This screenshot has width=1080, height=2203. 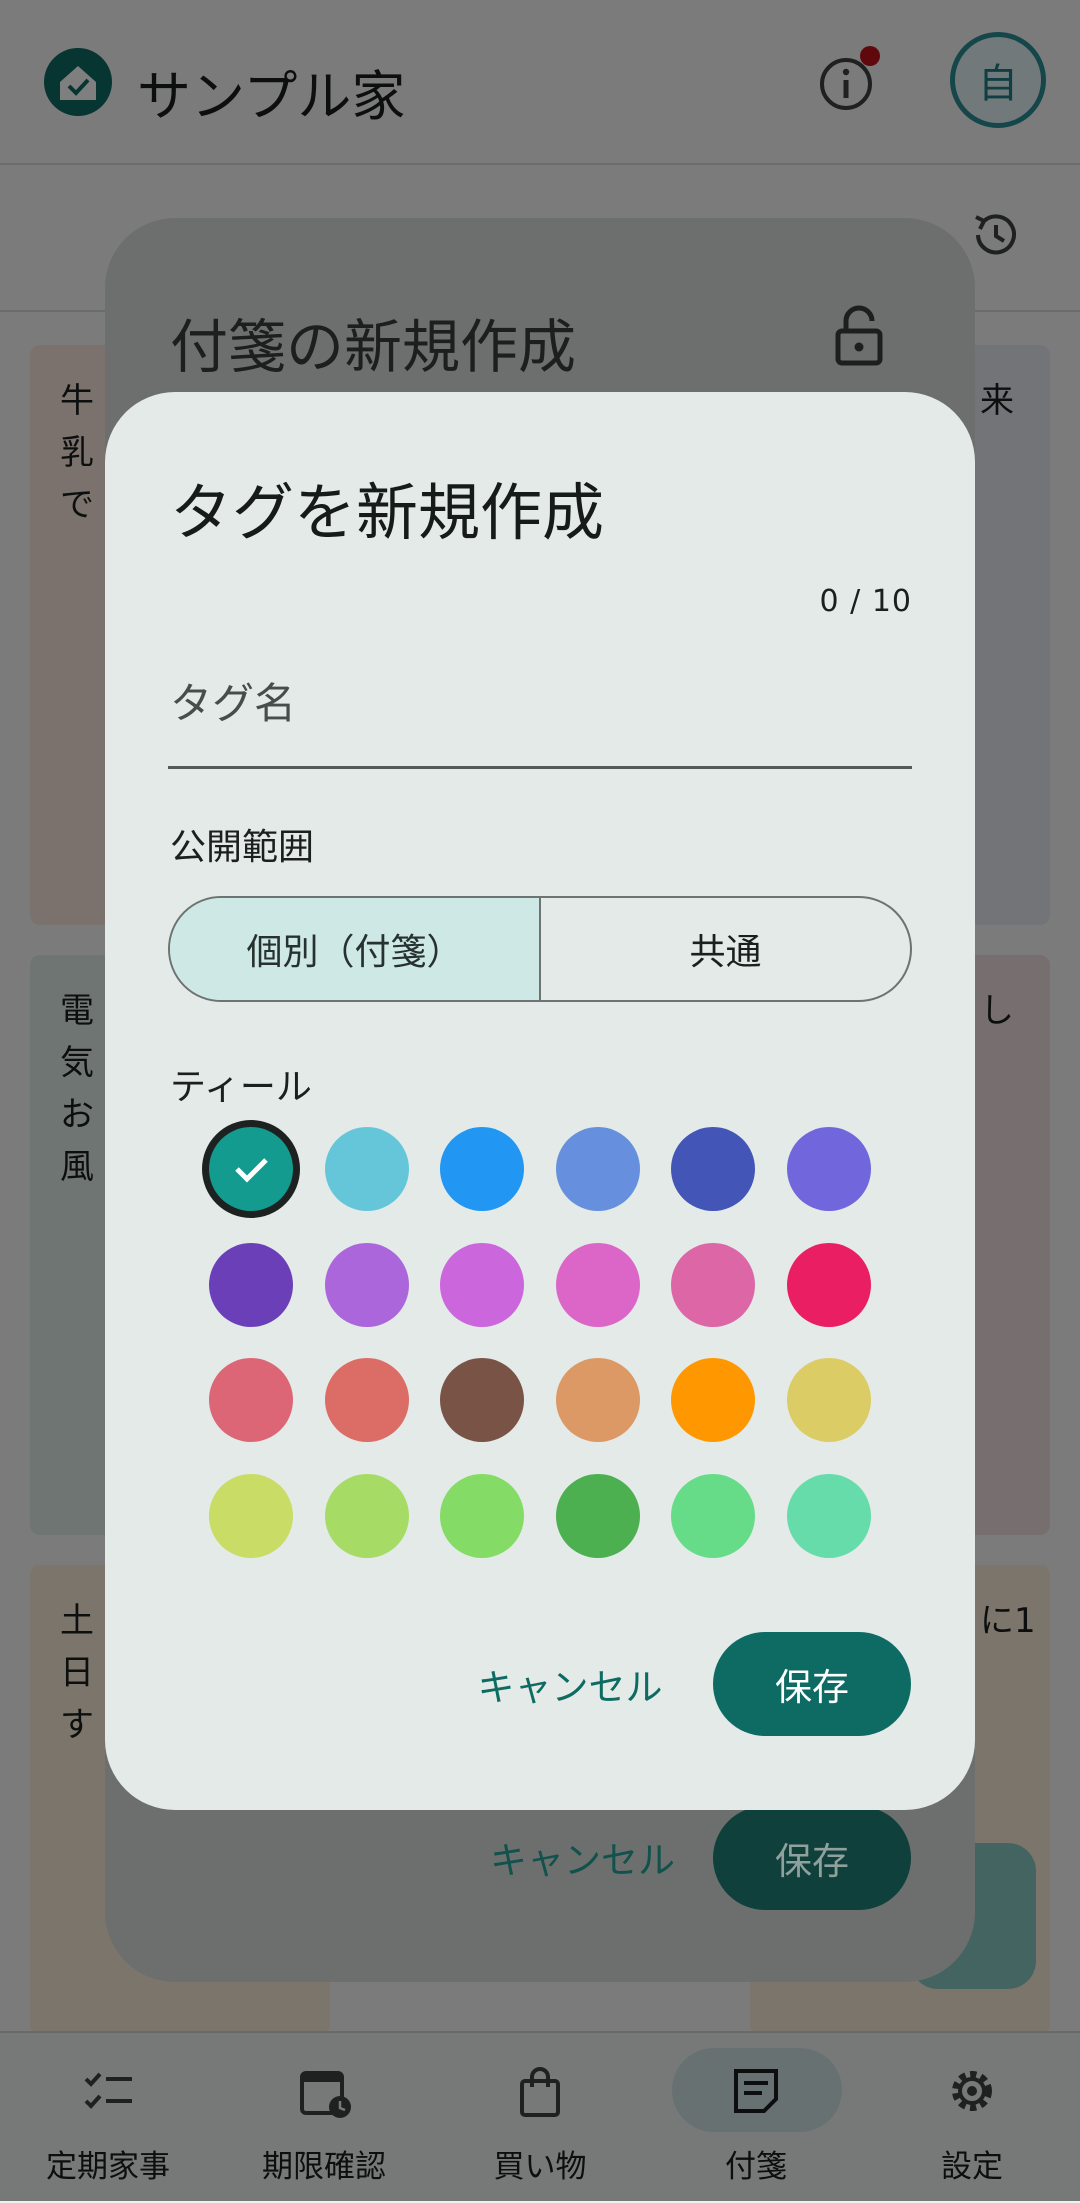 What do you see at coordinates (242, 847) in the screenshot?
I see `scope-label: 公開範囲` at bounding box center [242, 847].